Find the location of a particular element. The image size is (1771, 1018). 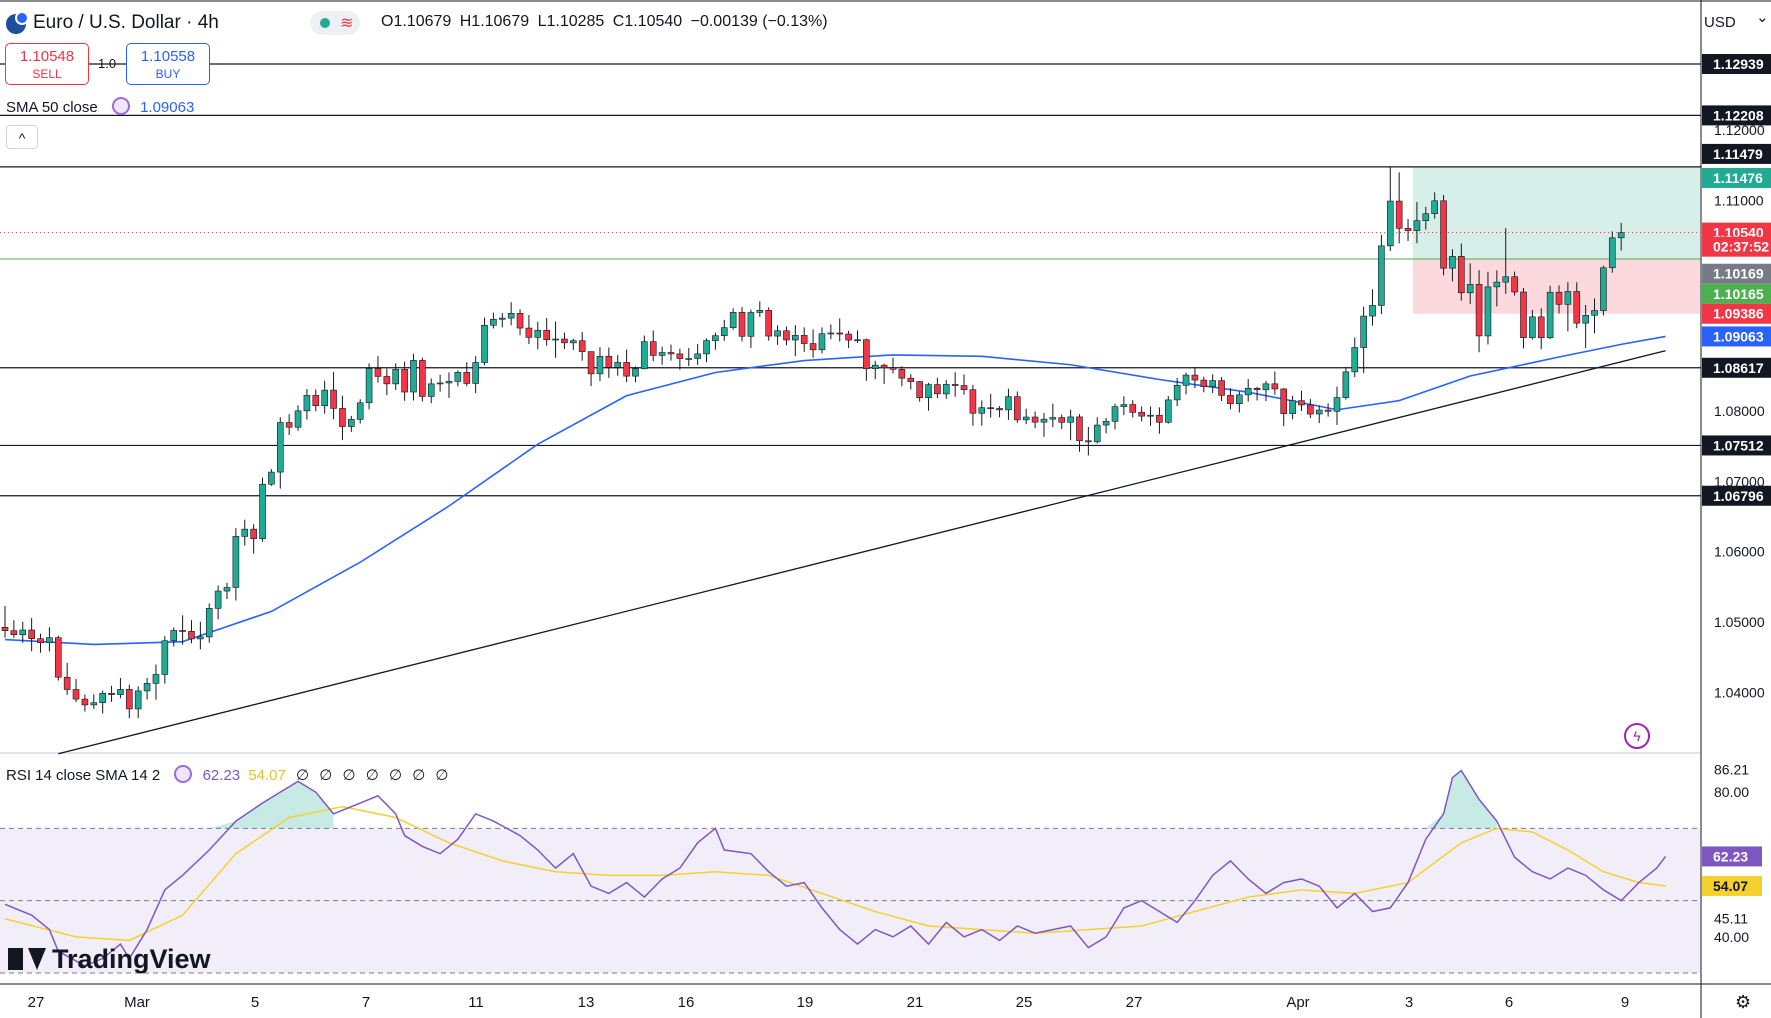

order-quantity: 1.0 is located at coordinates (107, 63).